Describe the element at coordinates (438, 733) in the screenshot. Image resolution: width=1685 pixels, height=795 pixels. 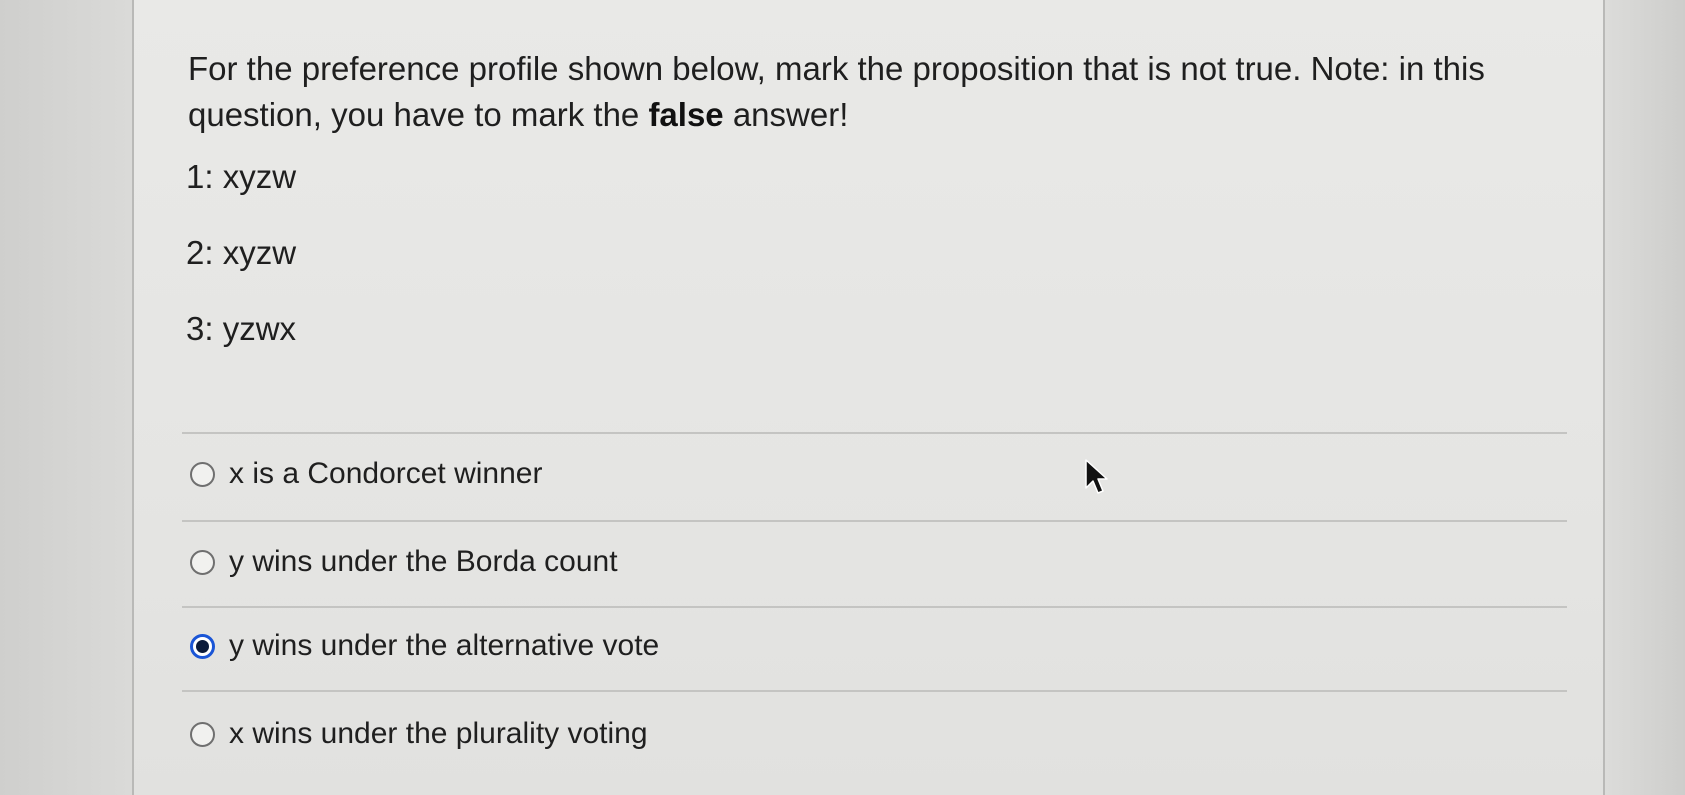
I see `answer-option-label: x wins under the plurality voting` at that location.